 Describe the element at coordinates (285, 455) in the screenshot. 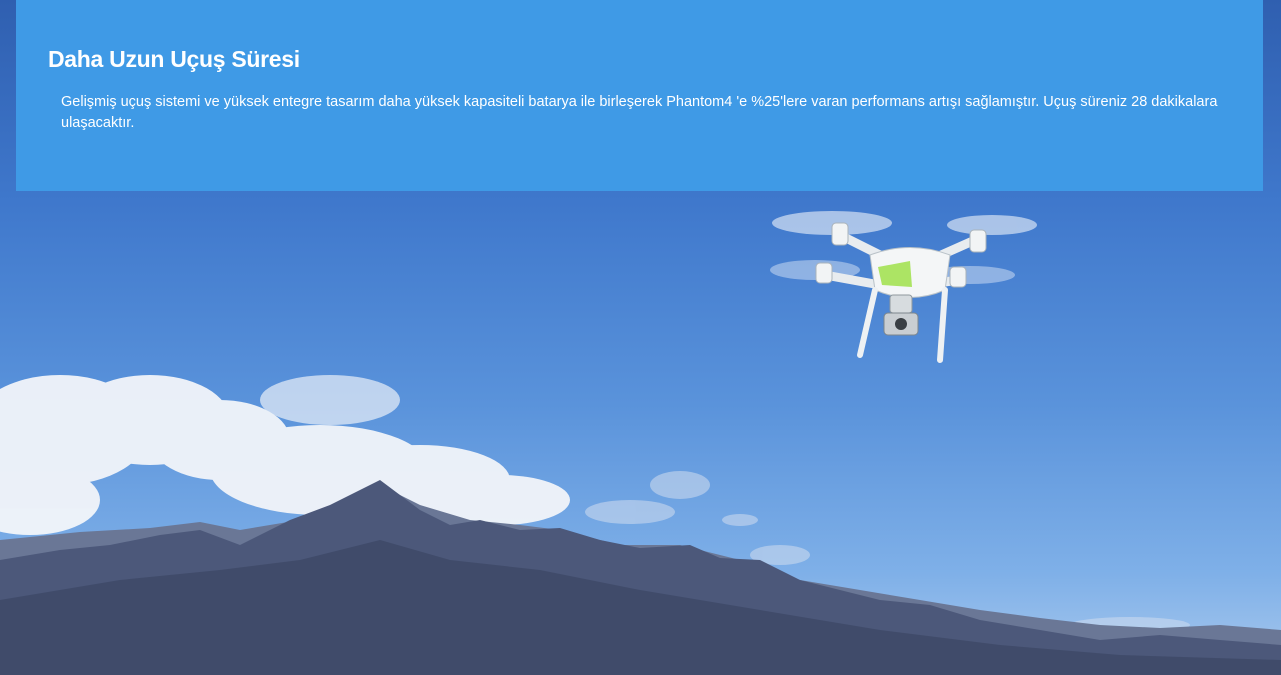

I see `clouds` at that location.